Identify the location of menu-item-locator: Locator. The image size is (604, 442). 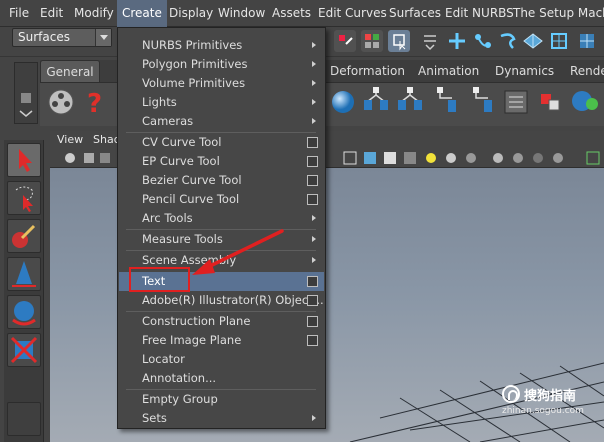
(221, 359).